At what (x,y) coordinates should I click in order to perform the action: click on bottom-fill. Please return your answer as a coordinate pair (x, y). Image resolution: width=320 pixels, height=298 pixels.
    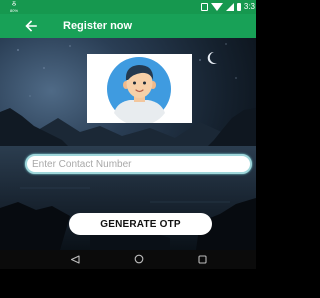
    Looking at the image, I should click on (128, 283).